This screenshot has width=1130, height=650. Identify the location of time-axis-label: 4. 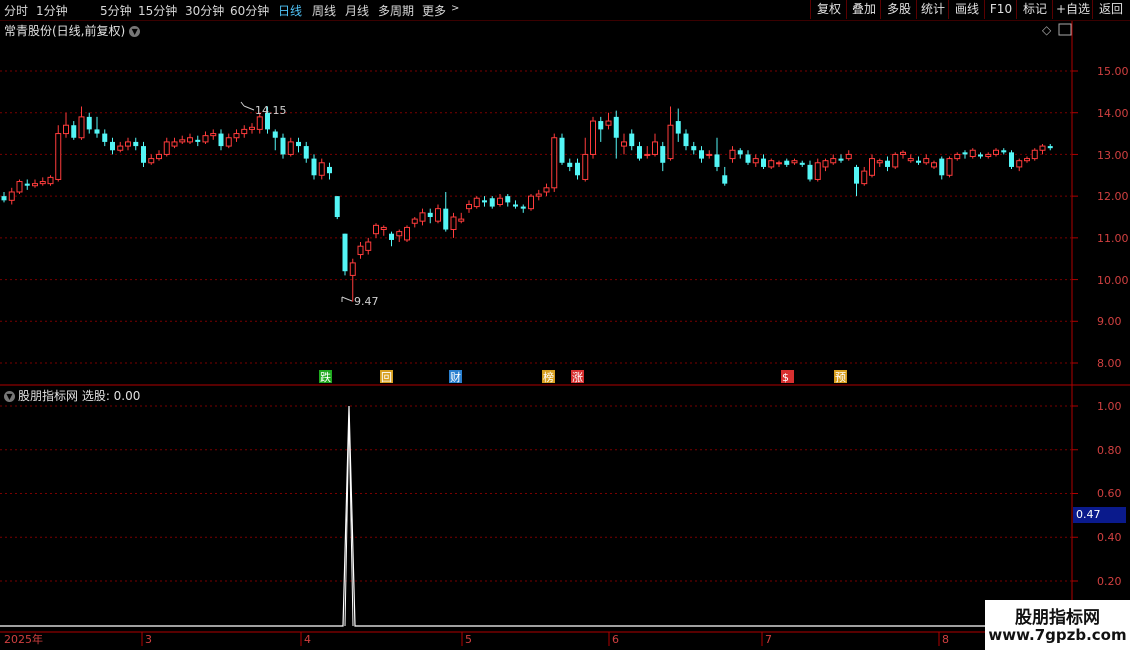
(307, 639).